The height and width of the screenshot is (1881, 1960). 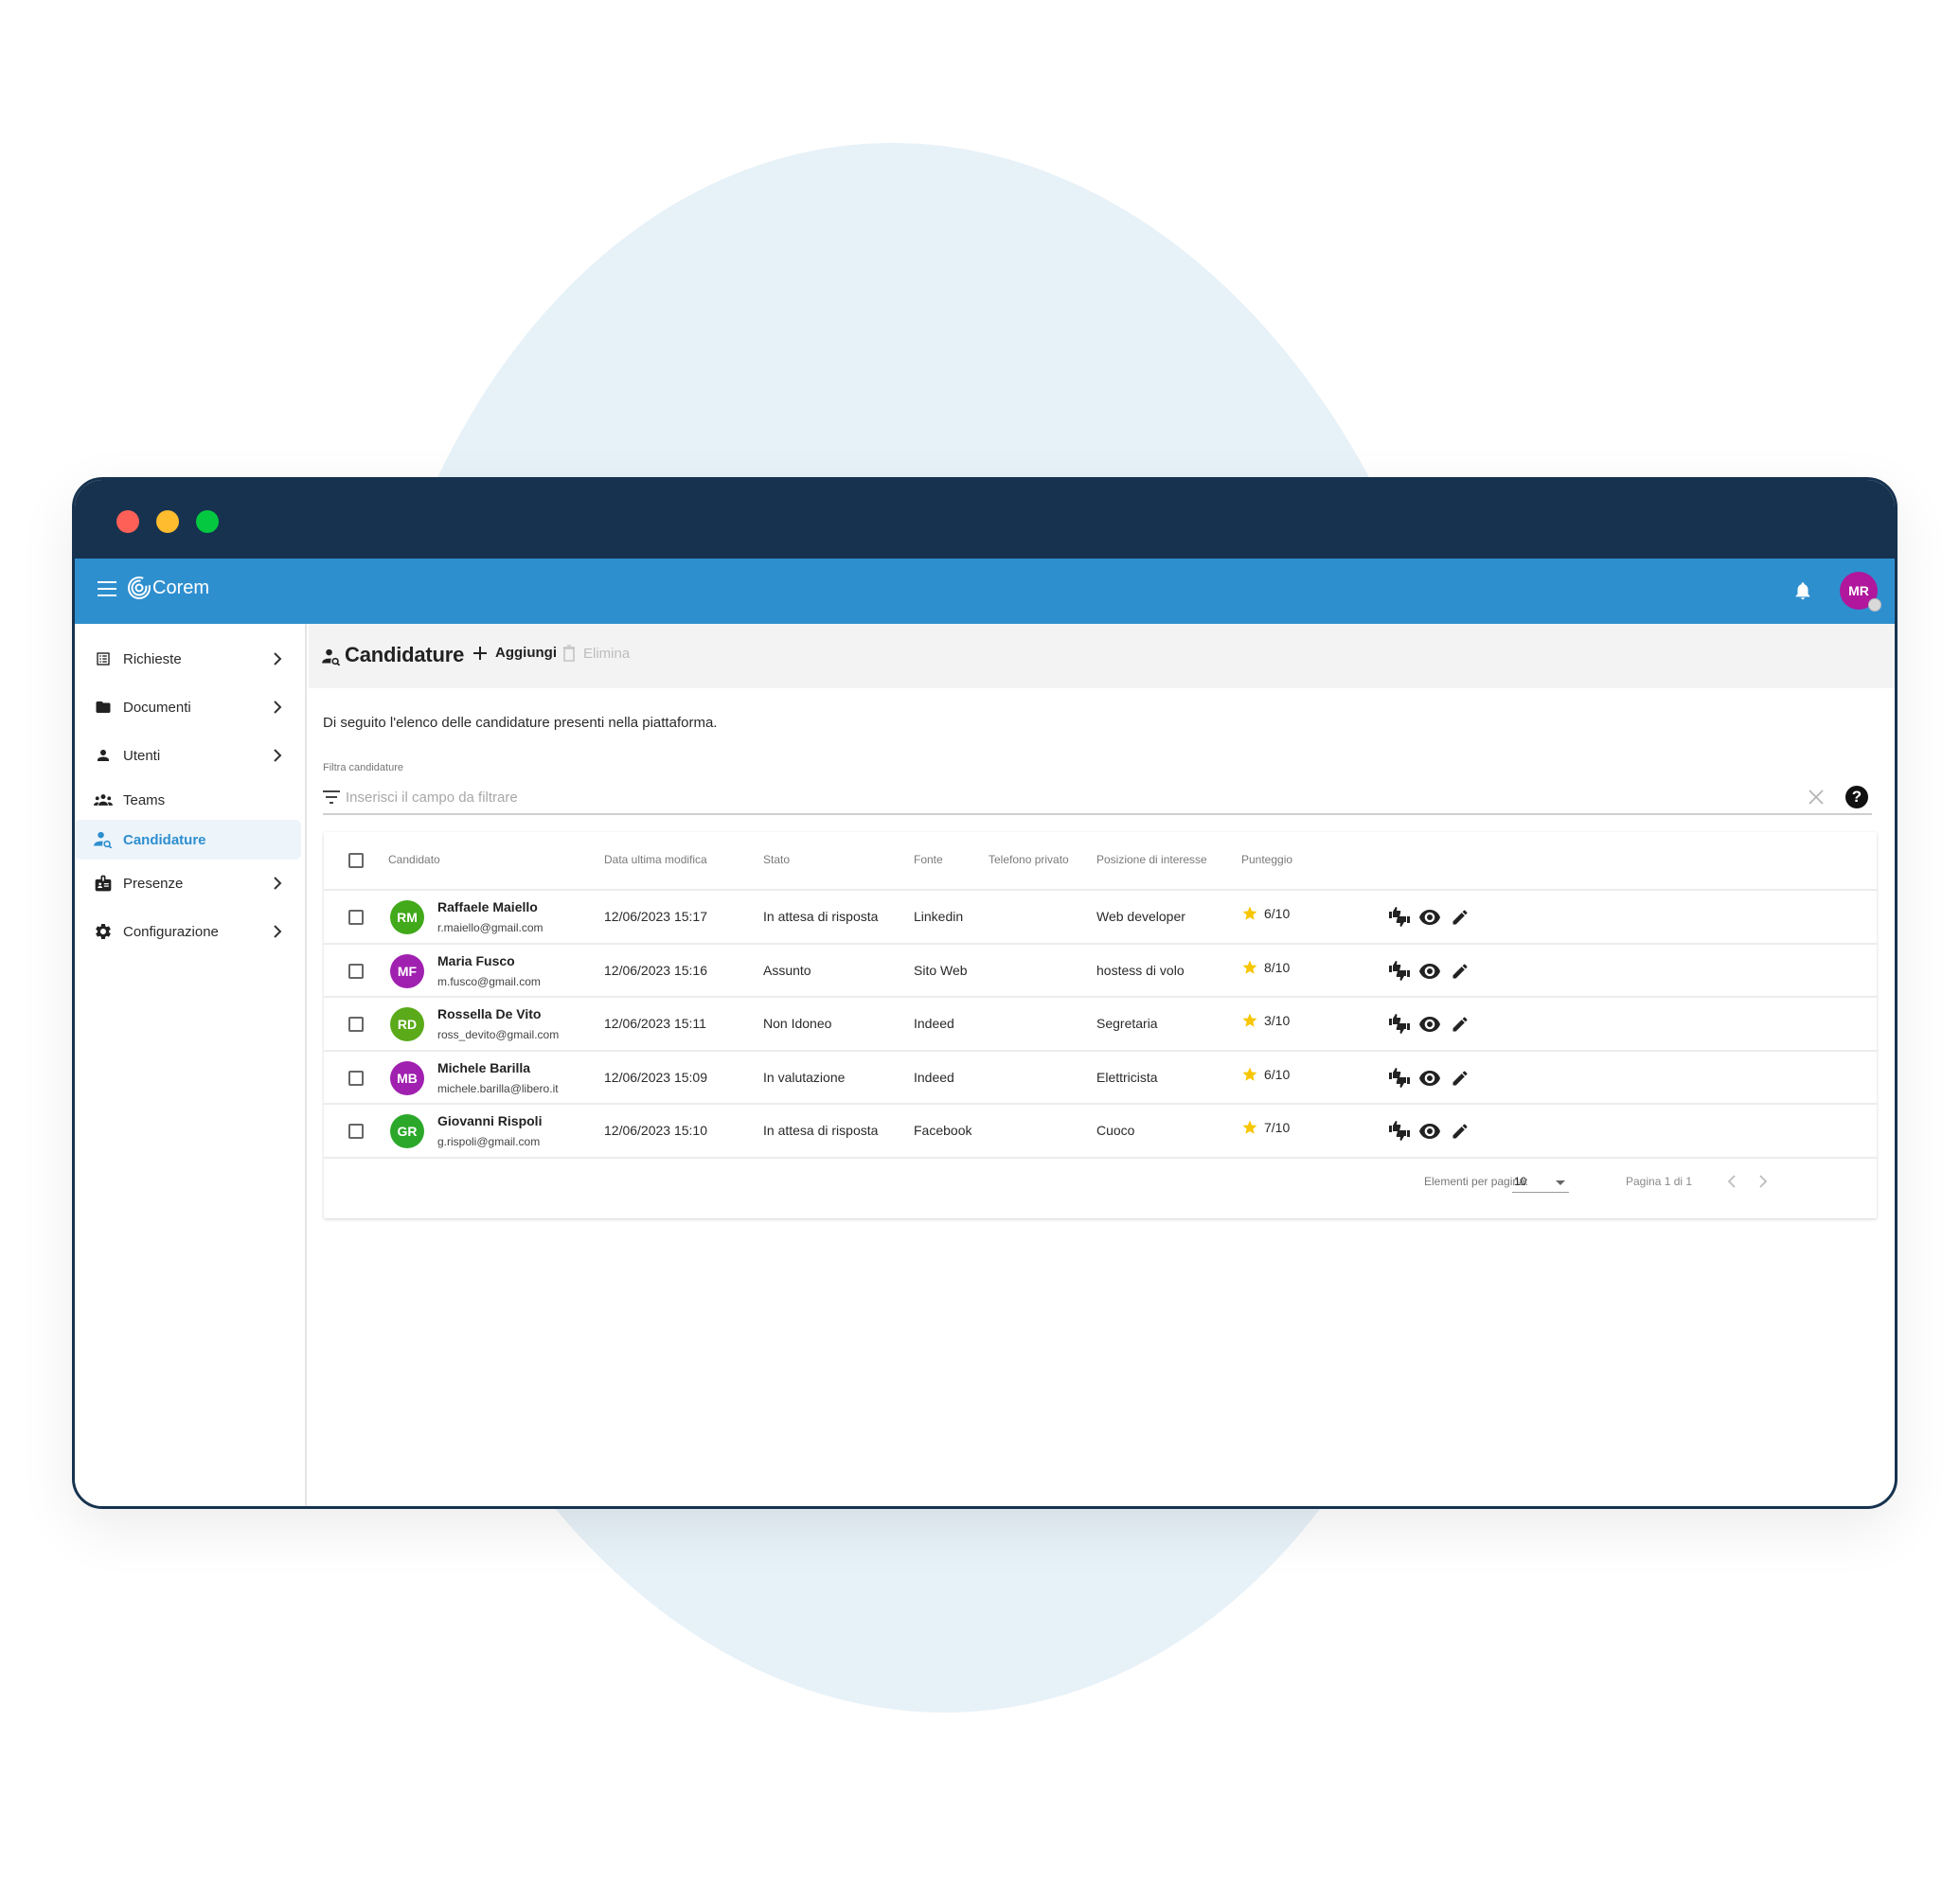 What do you see at coordinates (655, 860) in the screenshot?
I see `column-header-data: Data ultima modifica` at bounding box center [655, 860].